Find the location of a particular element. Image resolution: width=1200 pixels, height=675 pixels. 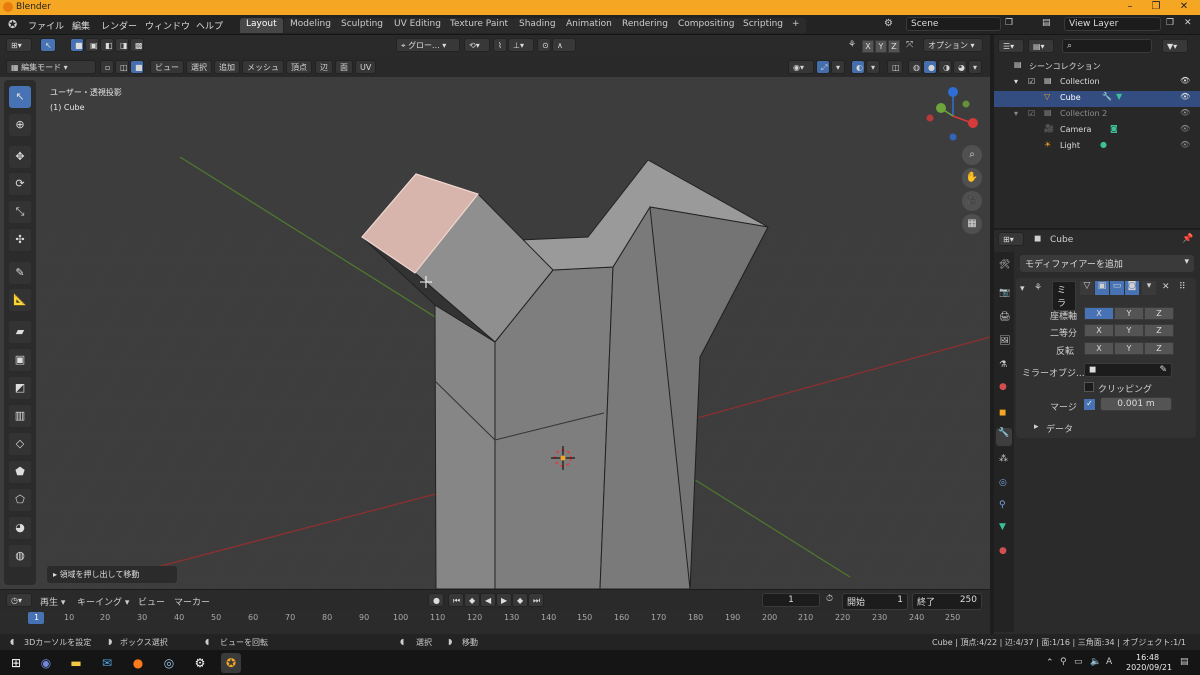

edge-select-icon: ◫ is located at coordinates (122, 67).